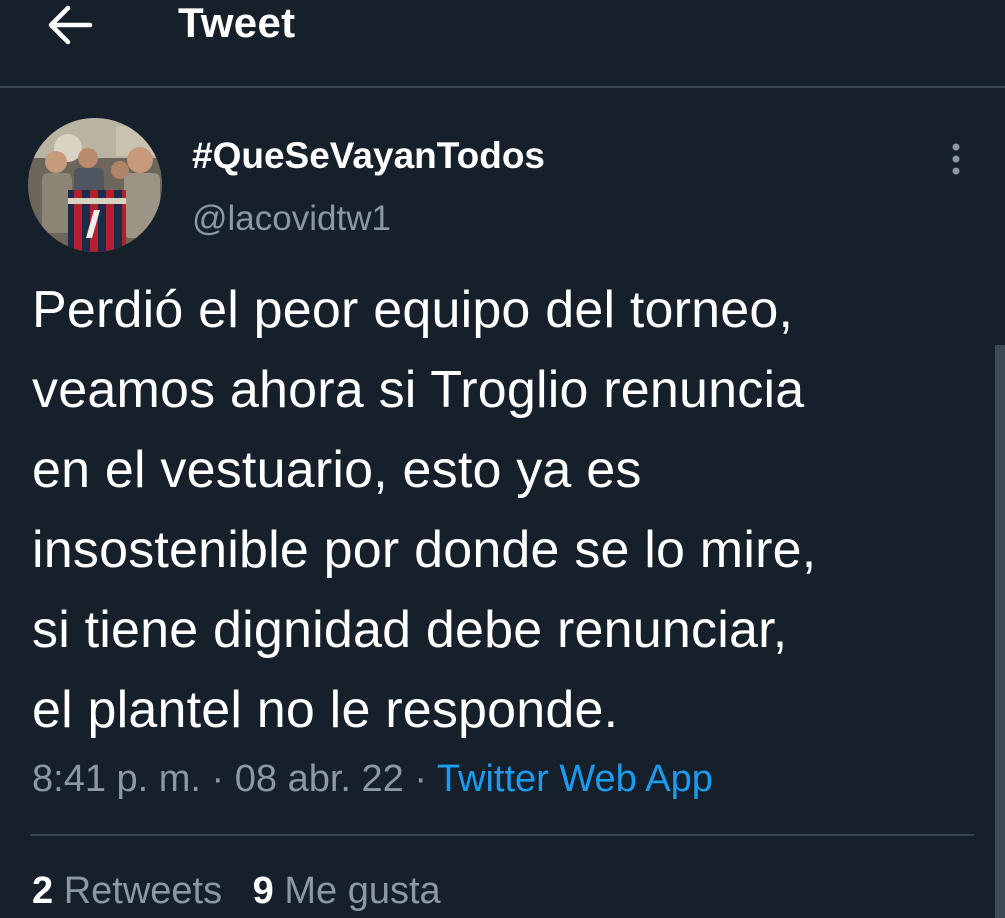  I want to click on top-bar: Tweet, so click(502, 44).